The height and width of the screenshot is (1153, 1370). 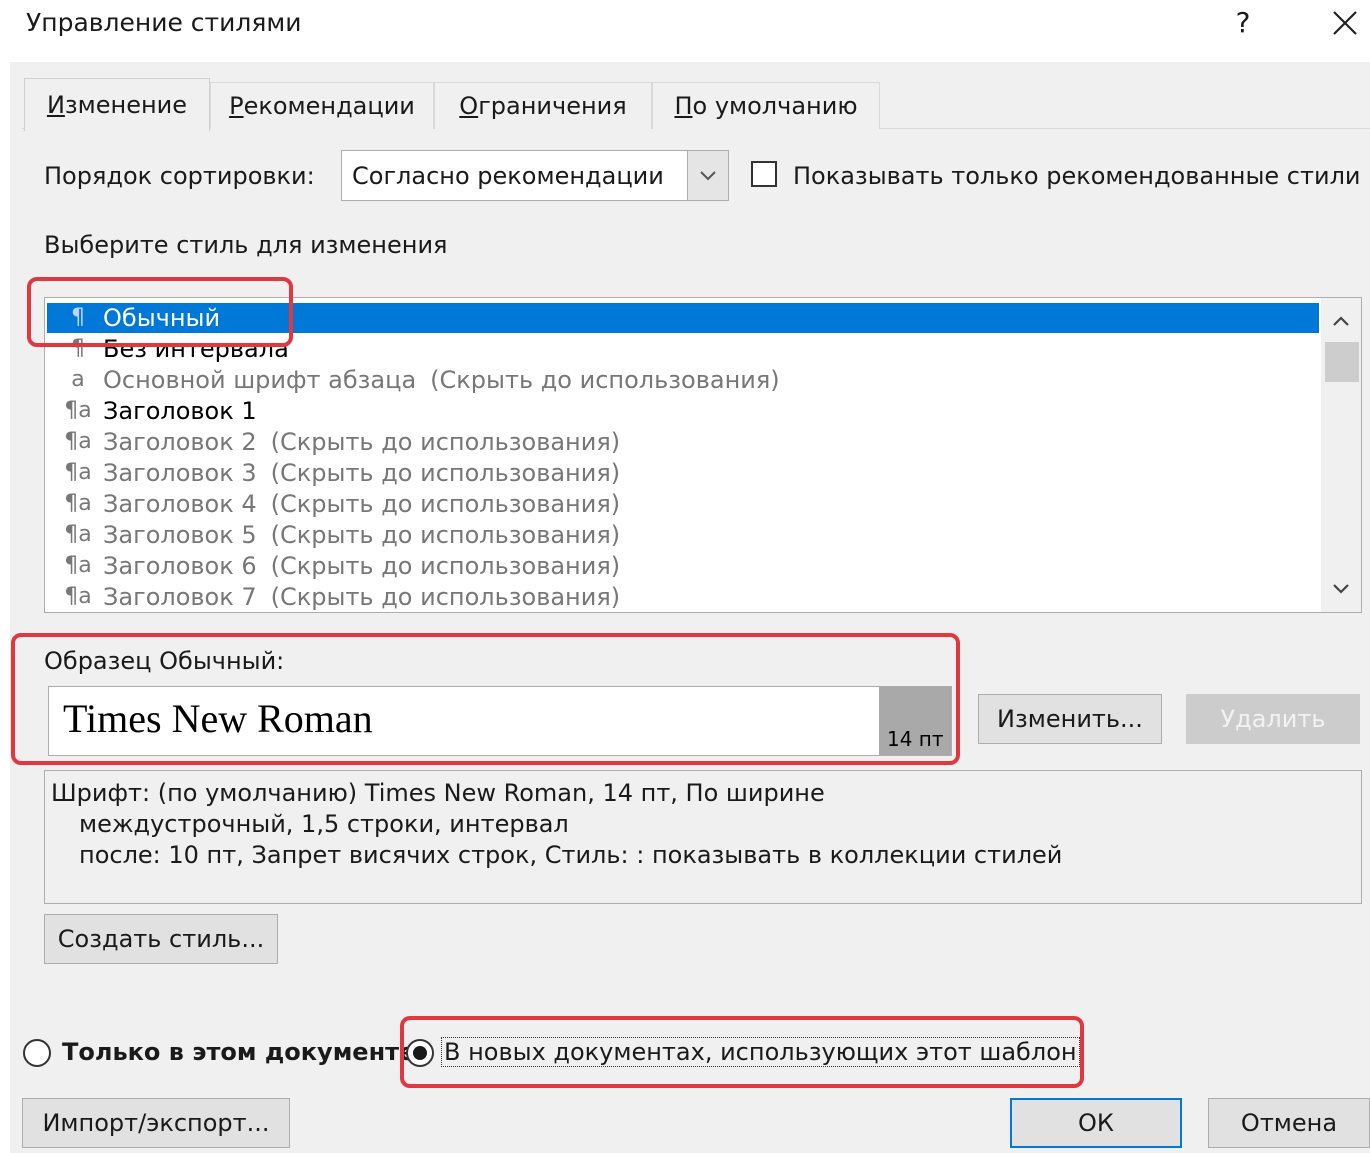 What do you see at coordinates (324, 824) in the screenshot?
I see `description-line: междустрочный, 1,5 строки, интервал` at bounding box center [324, 824].